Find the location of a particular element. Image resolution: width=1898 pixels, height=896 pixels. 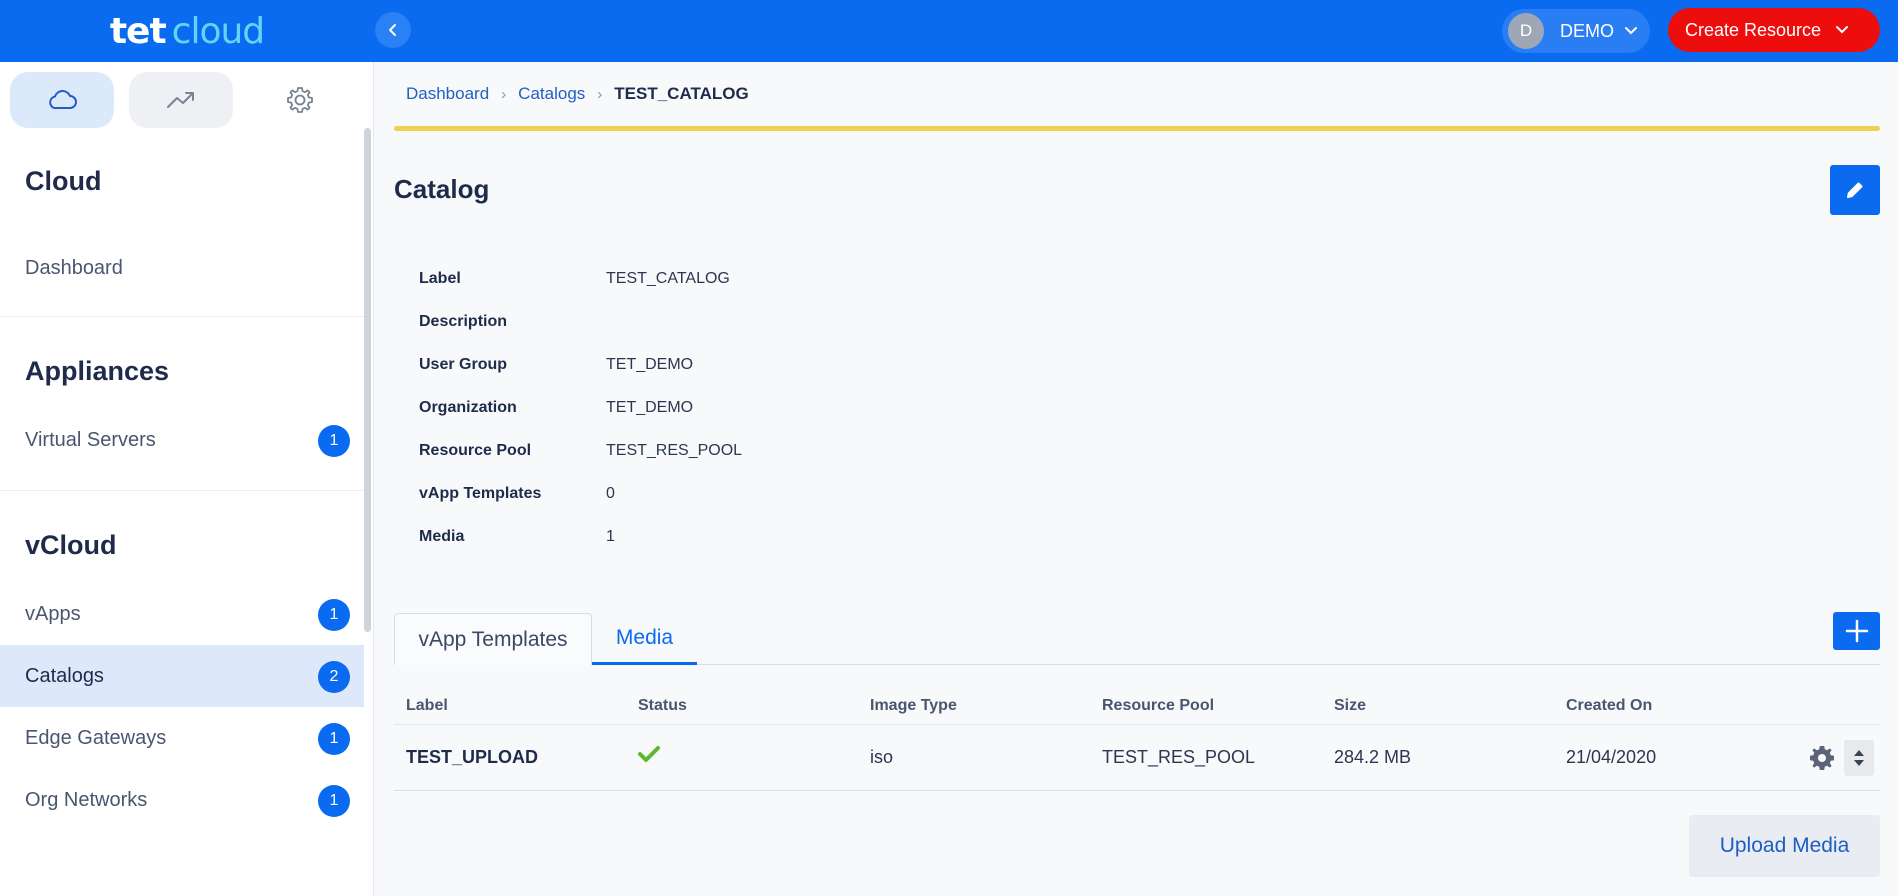

column-header: Resource Pool is located at coordinates (1158, 706).